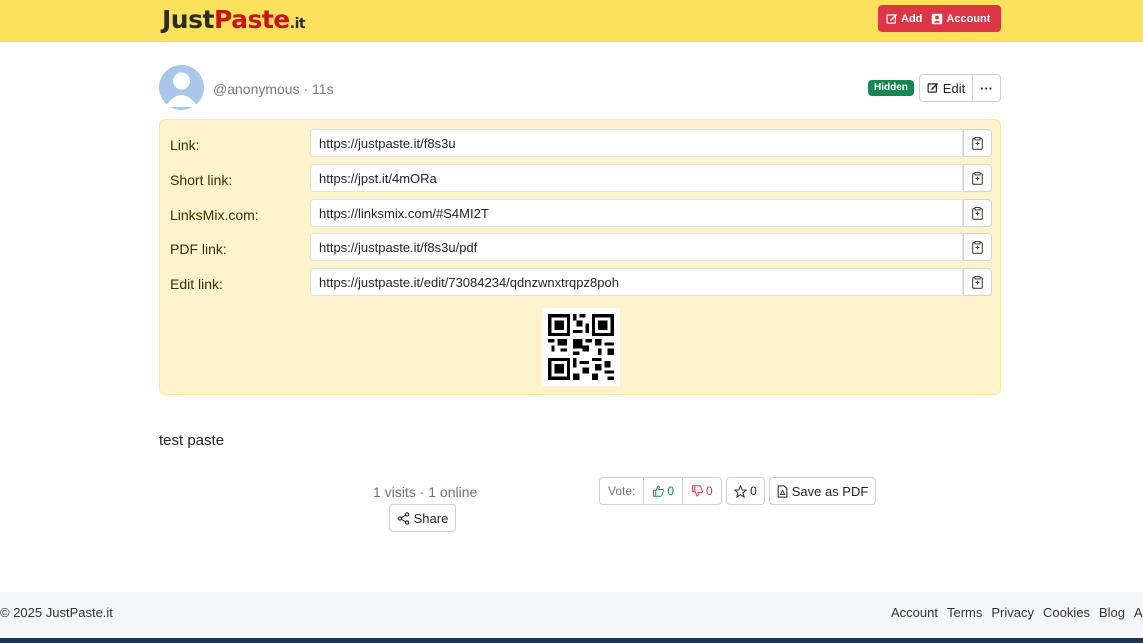 This screenshot has height=643, width=1143. I want to click on logo: JustPaste.it, so click(234, 19).